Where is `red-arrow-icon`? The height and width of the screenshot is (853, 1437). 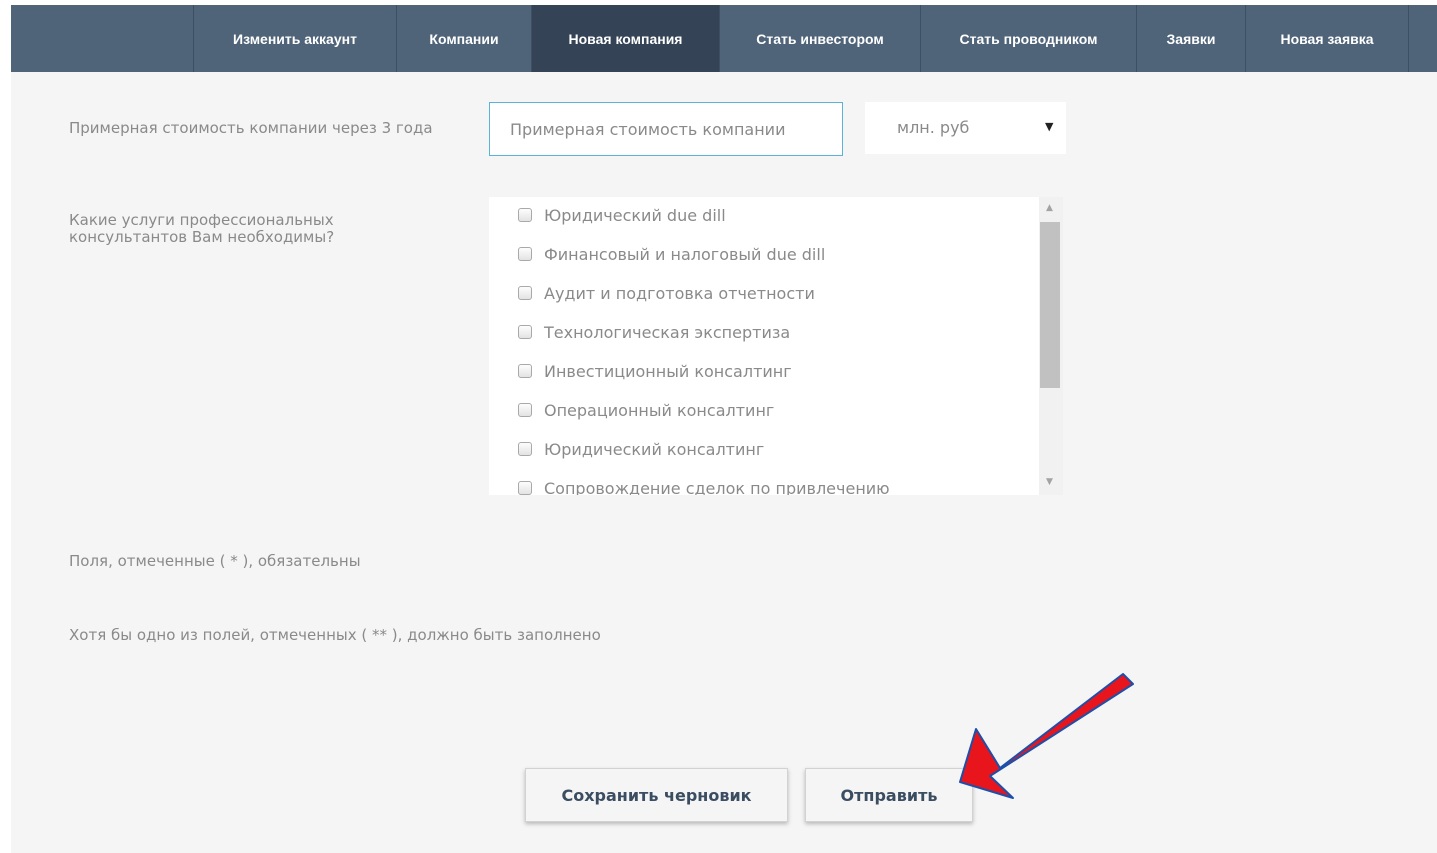 red-arrow-icon is located at coordinates (1046, 736).